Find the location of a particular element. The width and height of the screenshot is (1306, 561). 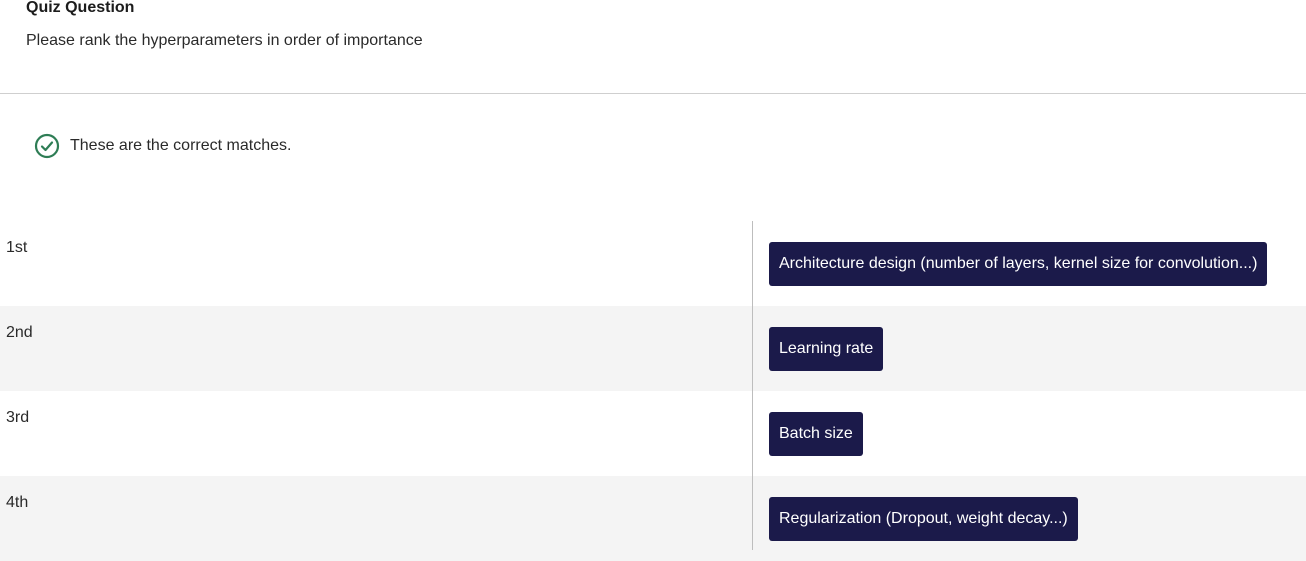

match-chip: Learning rate is located at coordinates (826, 349).